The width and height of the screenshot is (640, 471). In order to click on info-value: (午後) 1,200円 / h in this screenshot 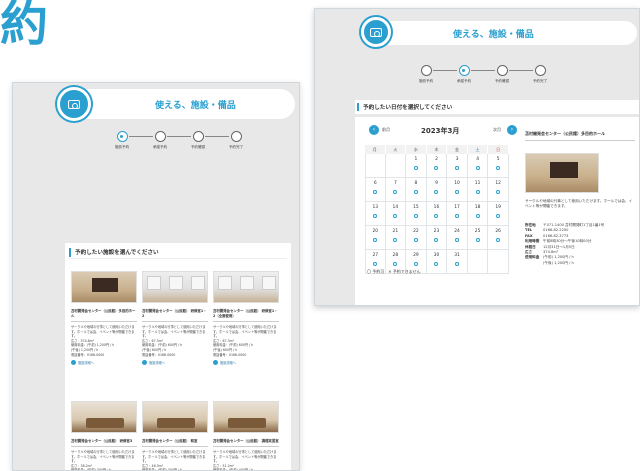, I will do `click(558, 262)`.